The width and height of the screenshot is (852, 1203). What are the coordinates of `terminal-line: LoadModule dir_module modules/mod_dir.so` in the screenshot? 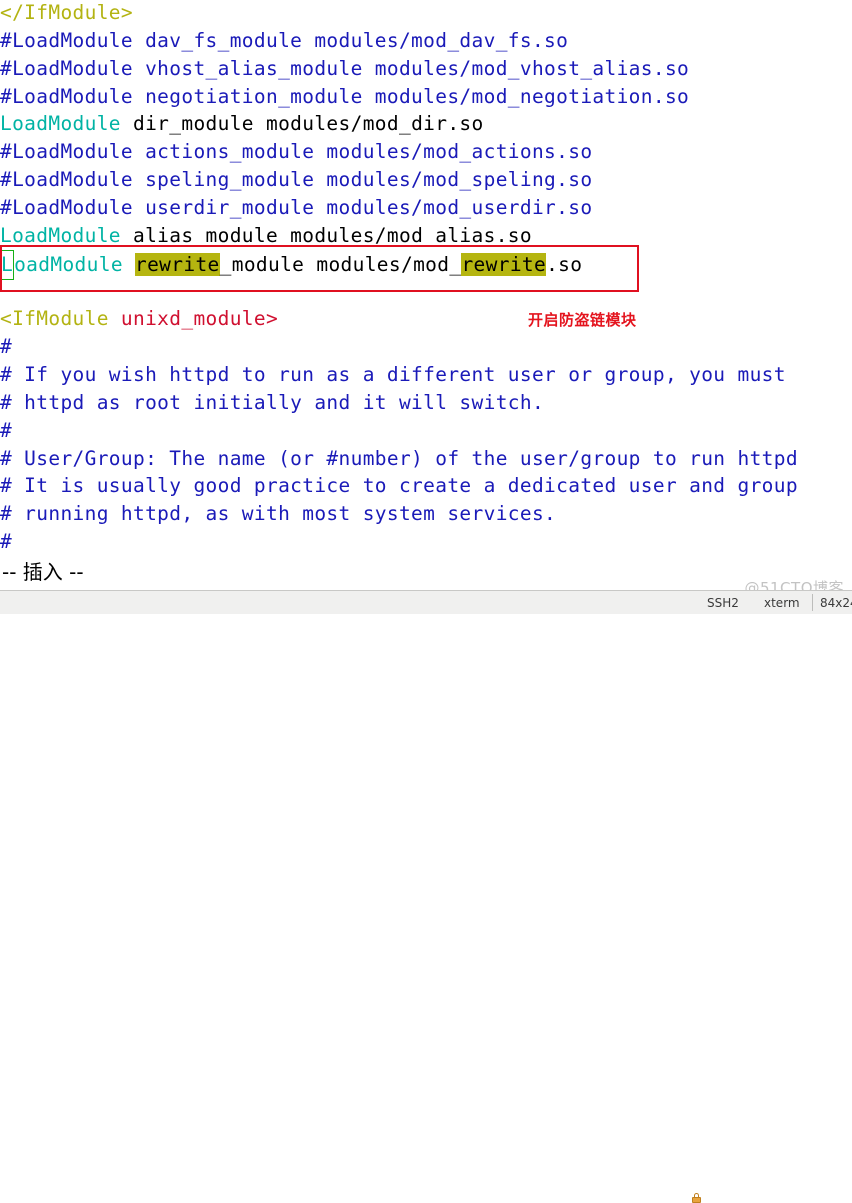 It's located at (242, 124).